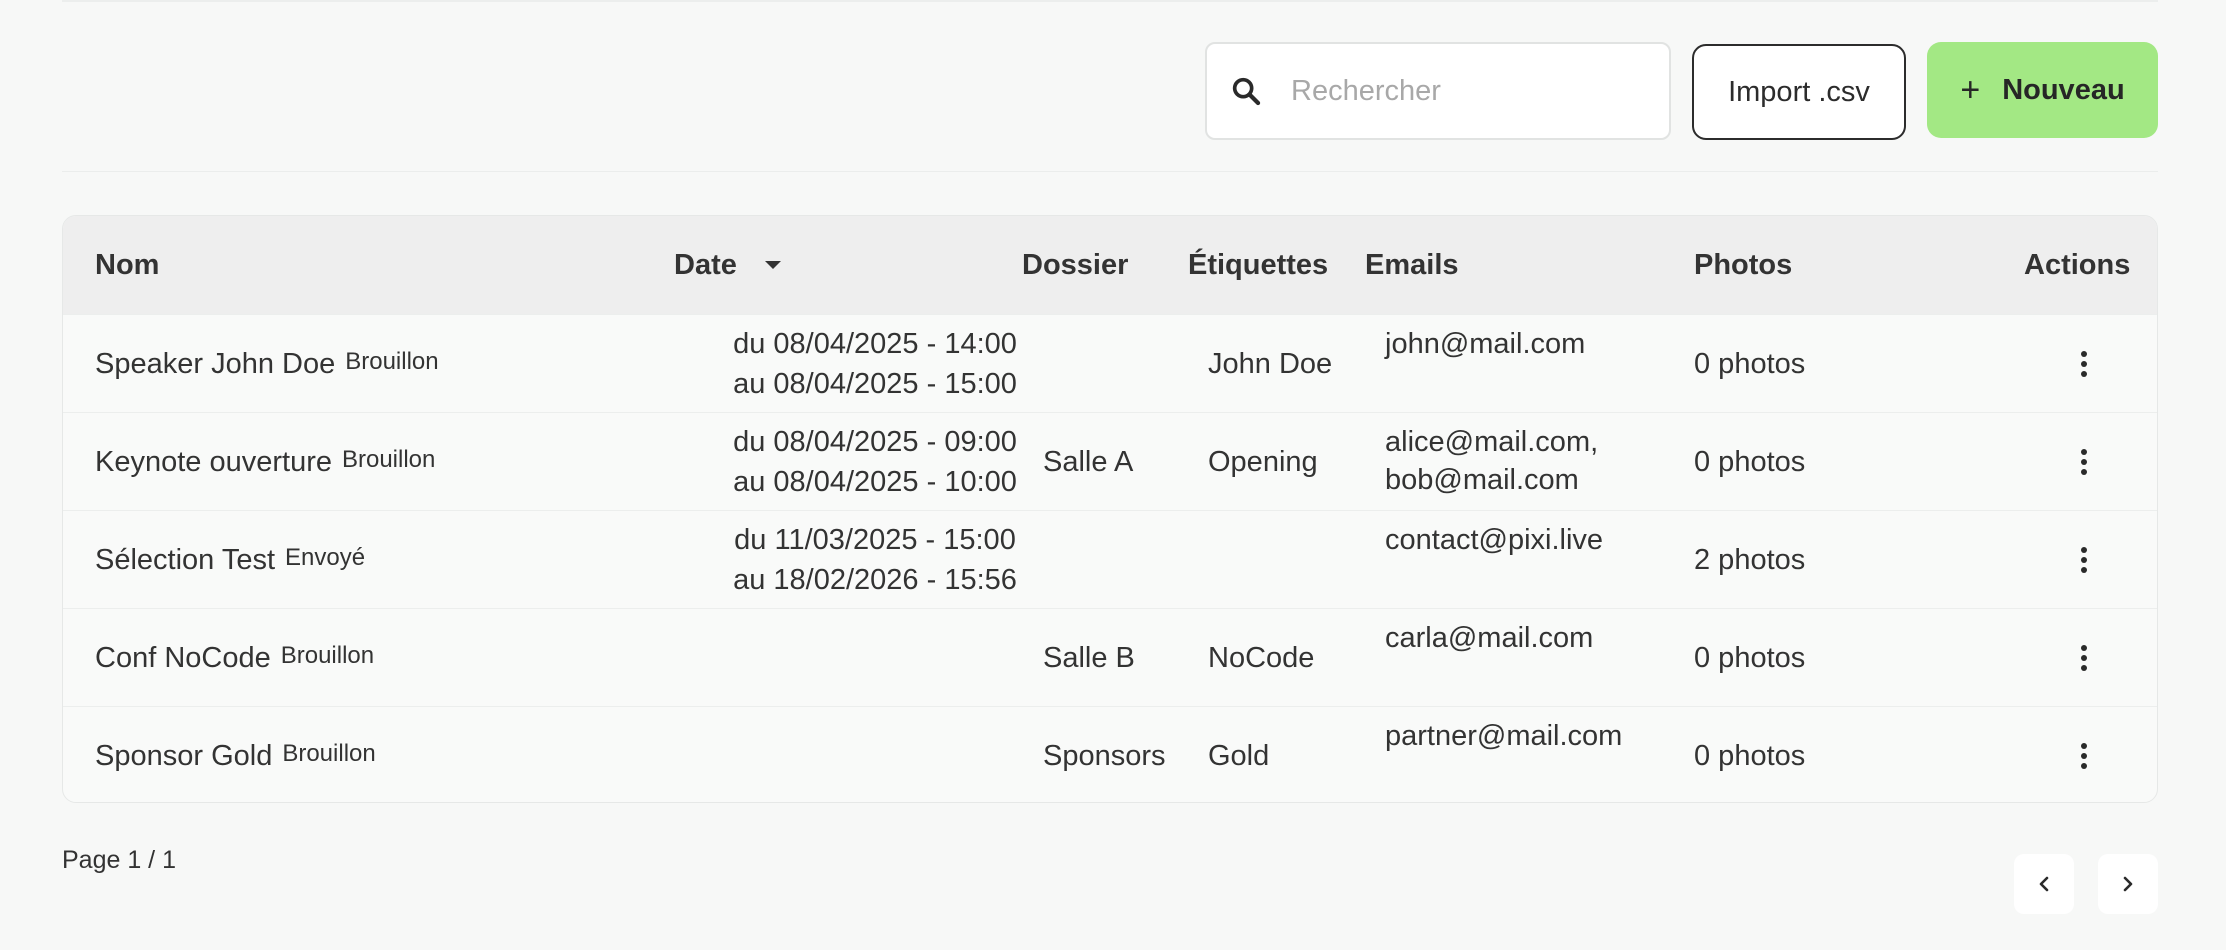 This screenshot has height=950, width=2226. Describe the element at coordinates (1088, 461) in the screenshot. I see `row-dossier: Salle A` at that location.